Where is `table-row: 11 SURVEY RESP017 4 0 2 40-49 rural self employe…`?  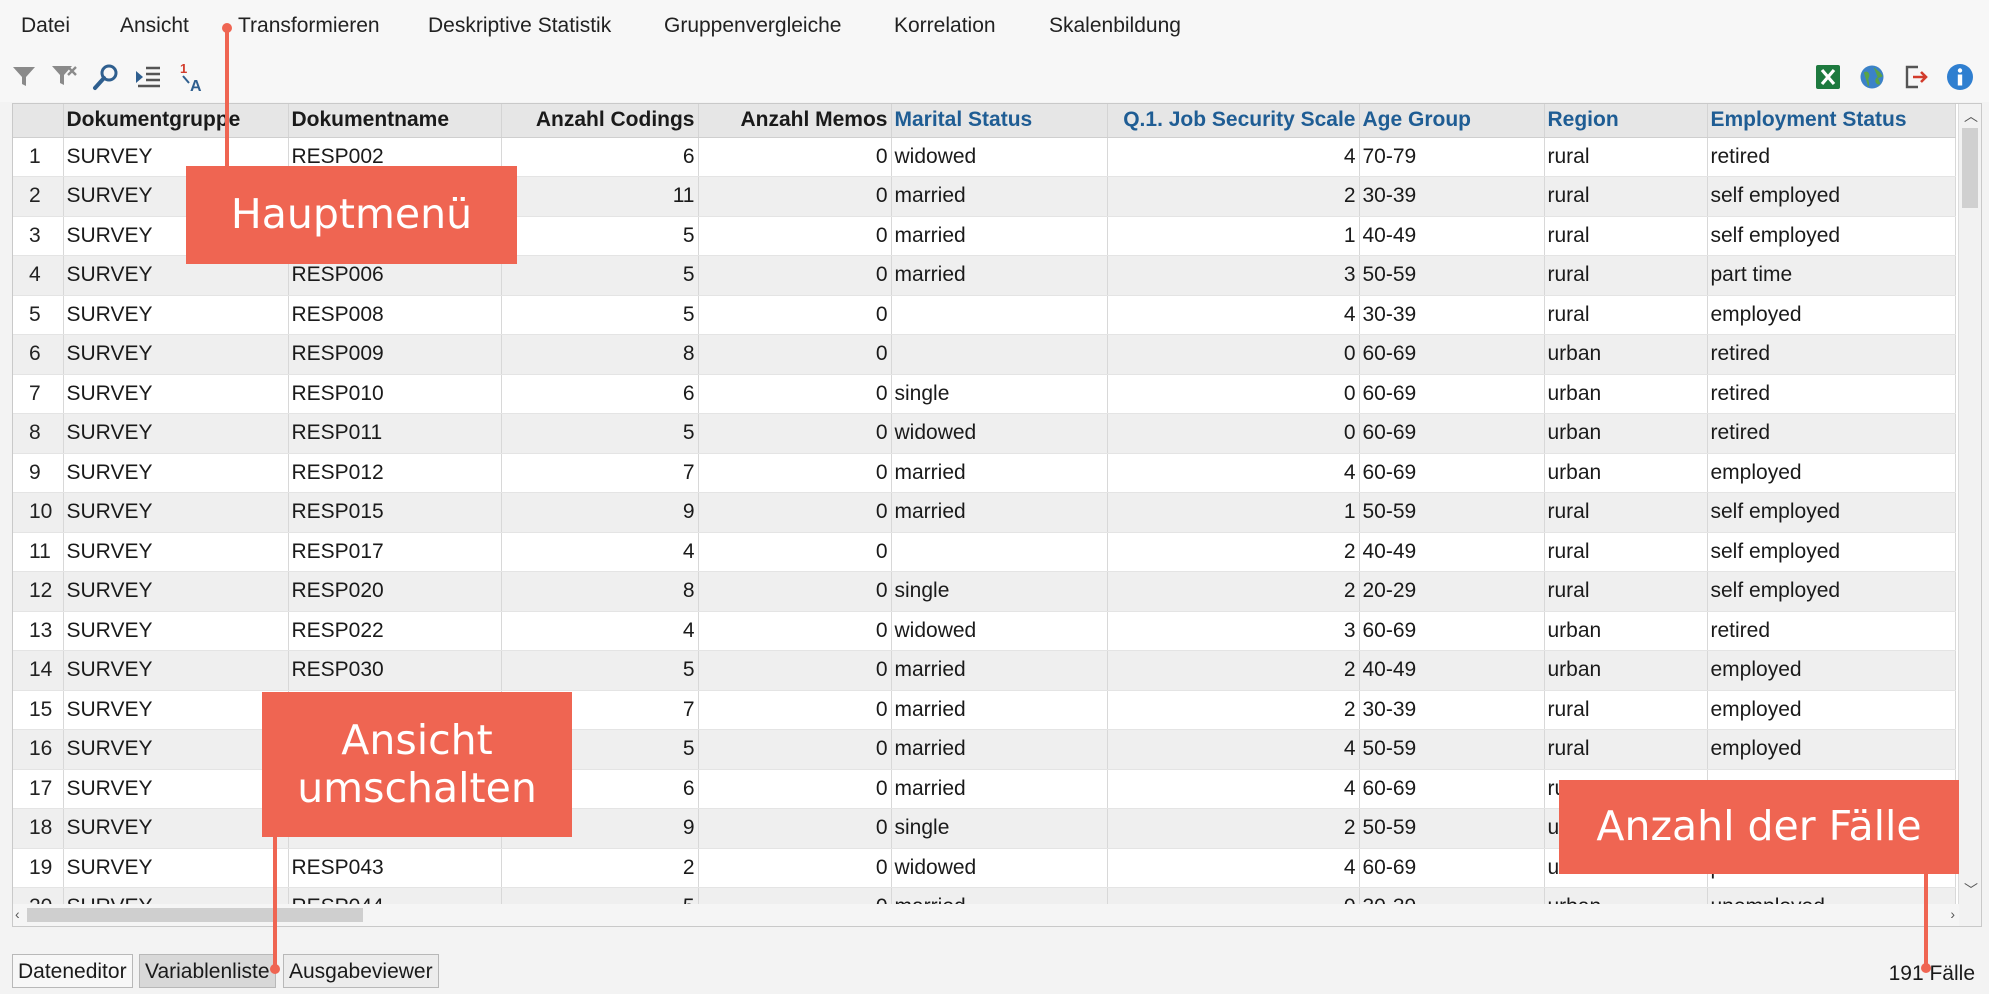
table-row: 11 SURVEY RESP017 4 0 2 40-49 rural self employe… is located at coordinates (984, 552).